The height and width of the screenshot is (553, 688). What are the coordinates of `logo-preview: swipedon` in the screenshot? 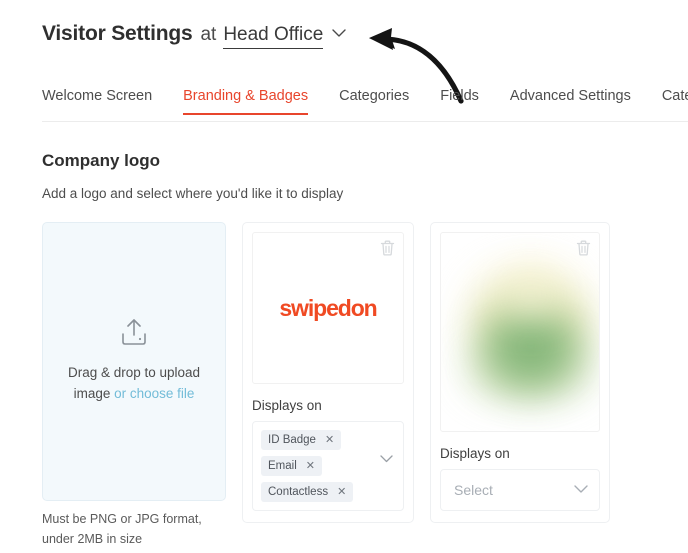 It's located at (328, 308).